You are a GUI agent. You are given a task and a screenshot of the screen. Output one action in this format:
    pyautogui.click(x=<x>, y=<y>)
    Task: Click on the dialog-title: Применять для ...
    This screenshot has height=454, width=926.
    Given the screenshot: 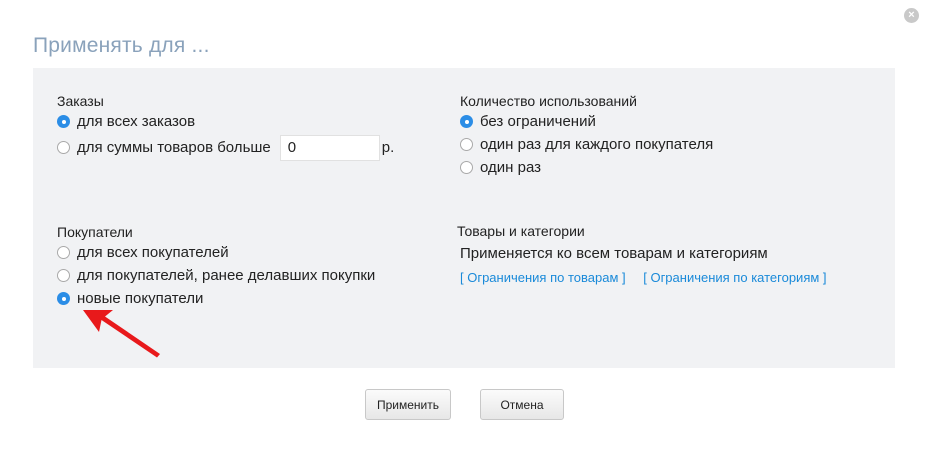 What is the action you would take?
    pyautogui.click(x=121, y=45)
    